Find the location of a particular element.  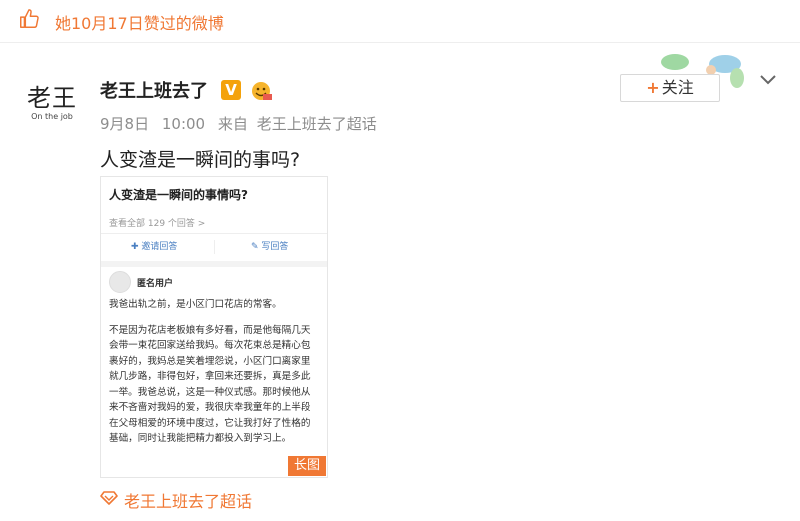

avatar-title: 老王 is located at coordinates (52, 98).